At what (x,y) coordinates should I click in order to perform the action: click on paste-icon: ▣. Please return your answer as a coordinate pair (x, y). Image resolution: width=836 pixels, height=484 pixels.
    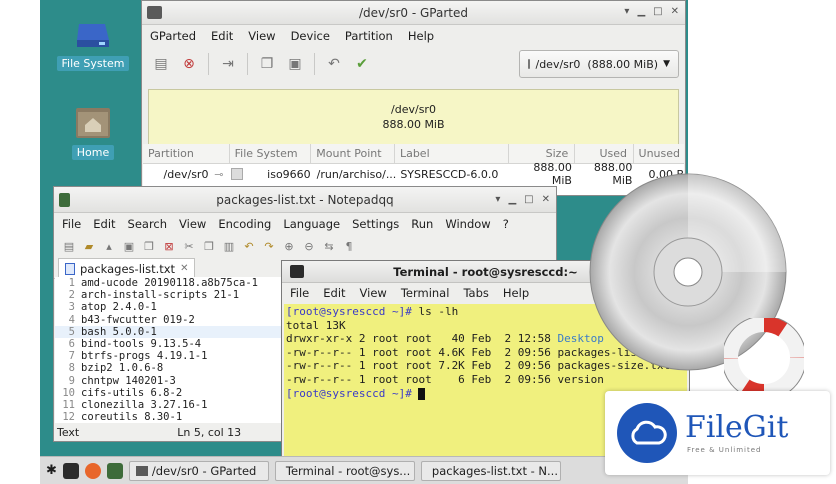
    Looking at the image, I should click on (295, 64).